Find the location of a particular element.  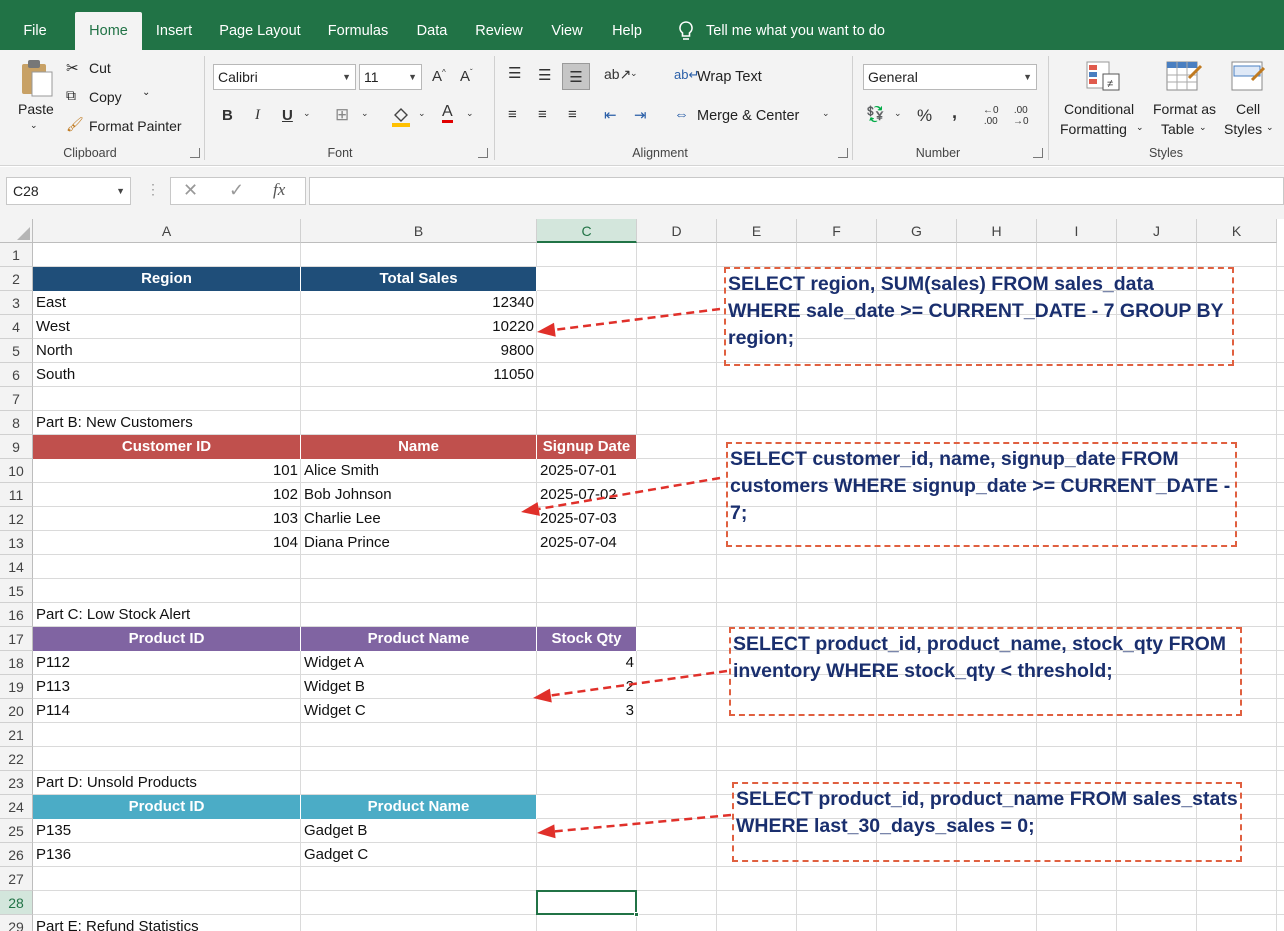

row-header-11: 11 is located at coordinates (16, 495).